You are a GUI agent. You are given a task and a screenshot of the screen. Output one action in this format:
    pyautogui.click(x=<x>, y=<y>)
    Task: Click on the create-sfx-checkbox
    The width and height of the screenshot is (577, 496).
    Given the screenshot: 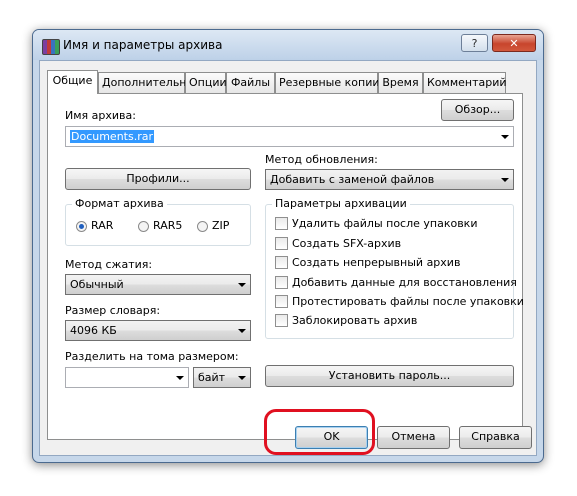 What is the action you would take?
    pyautogui.click(x=281, y=243)
    